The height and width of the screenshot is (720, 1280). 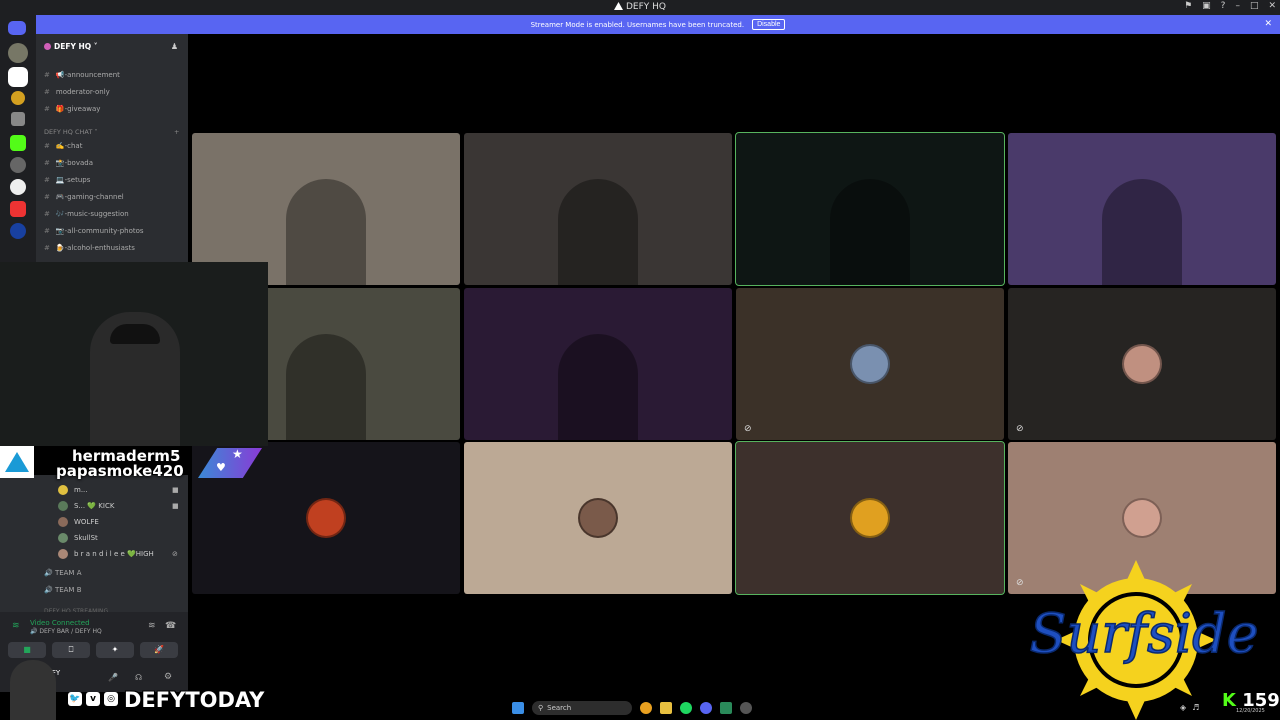 I want to click on channel-item: # 📷-all-community-photos, so click(x=94, y=231).